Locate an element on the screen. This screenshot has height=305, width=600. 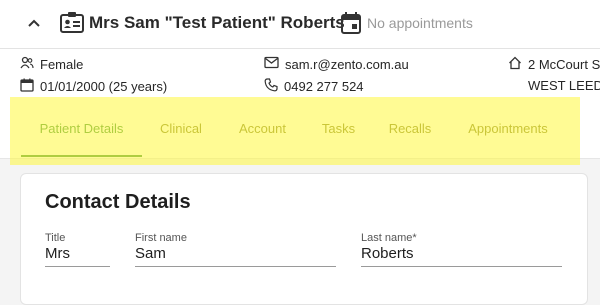
title-label: Title is located at coordinates (55, 238).